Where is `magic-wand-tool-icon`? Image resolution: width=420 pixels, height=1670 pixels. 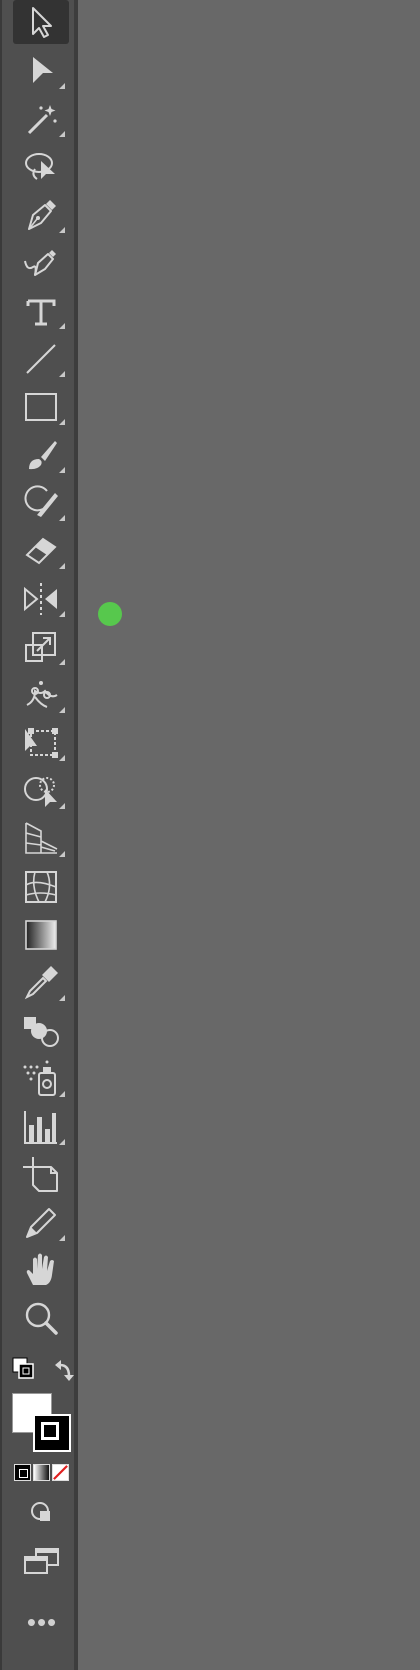
magic-wand-tool-icon is located at coordinates (42, 120).